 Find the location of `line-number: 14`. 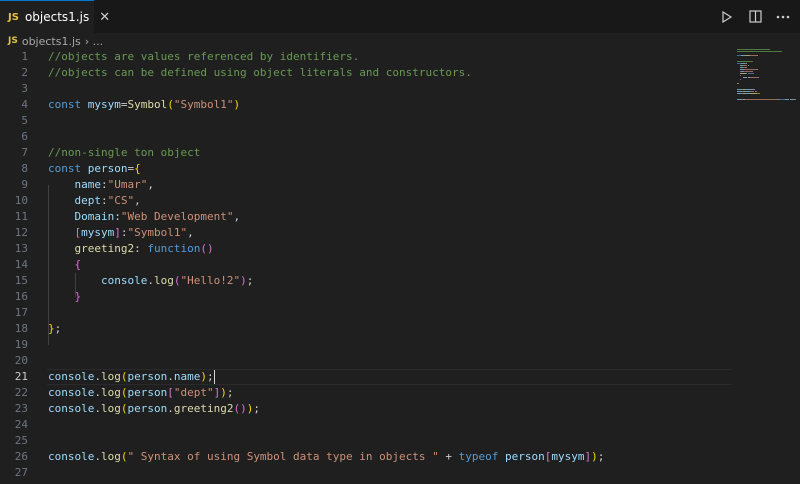

line-number: 14 is located at coordinates (21, 264).